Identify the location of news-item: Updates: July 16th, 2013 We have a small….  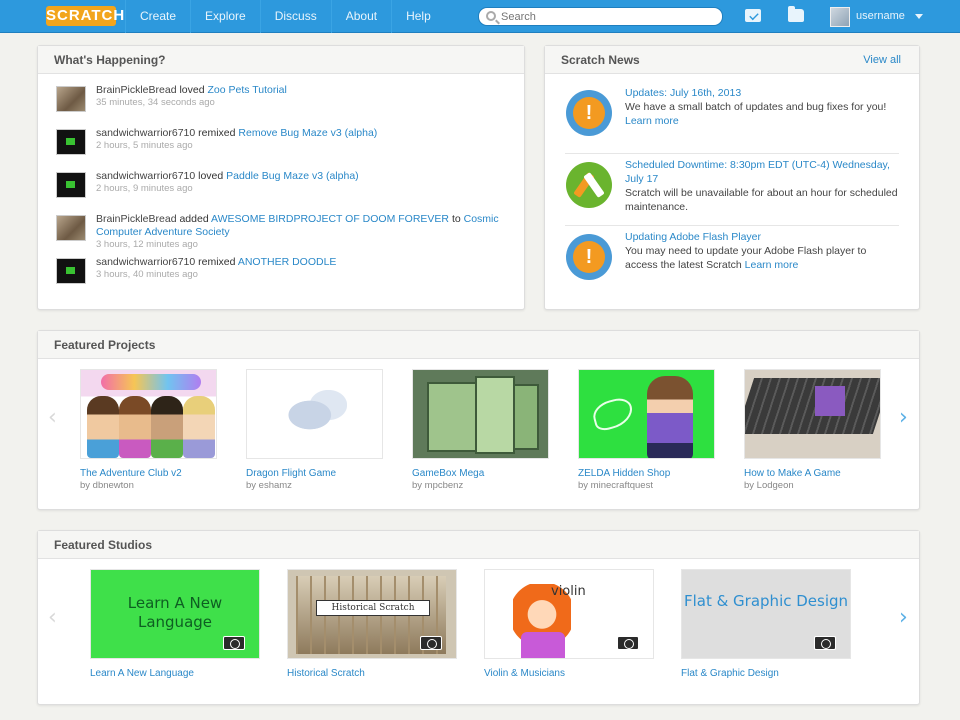
(732, 118).